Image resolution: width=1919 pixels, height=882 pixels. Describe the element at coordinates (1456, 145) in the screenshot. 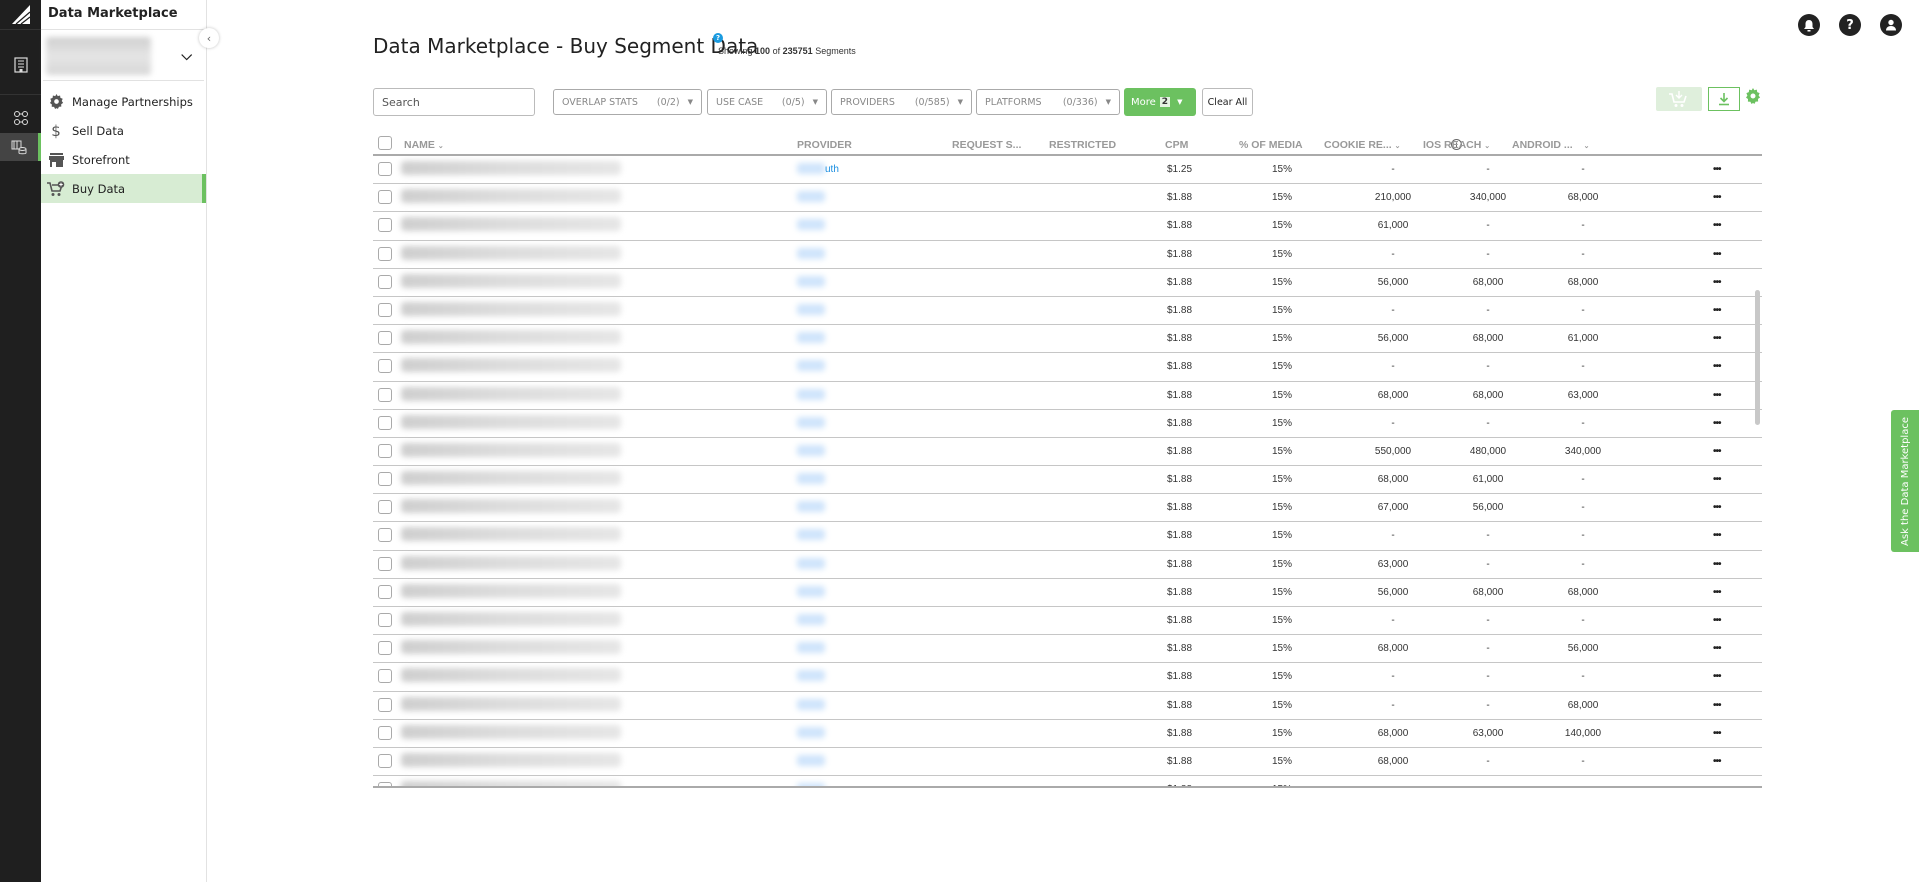

I see `column-header-ios-reach: IOS REACH ⌄` at that location.